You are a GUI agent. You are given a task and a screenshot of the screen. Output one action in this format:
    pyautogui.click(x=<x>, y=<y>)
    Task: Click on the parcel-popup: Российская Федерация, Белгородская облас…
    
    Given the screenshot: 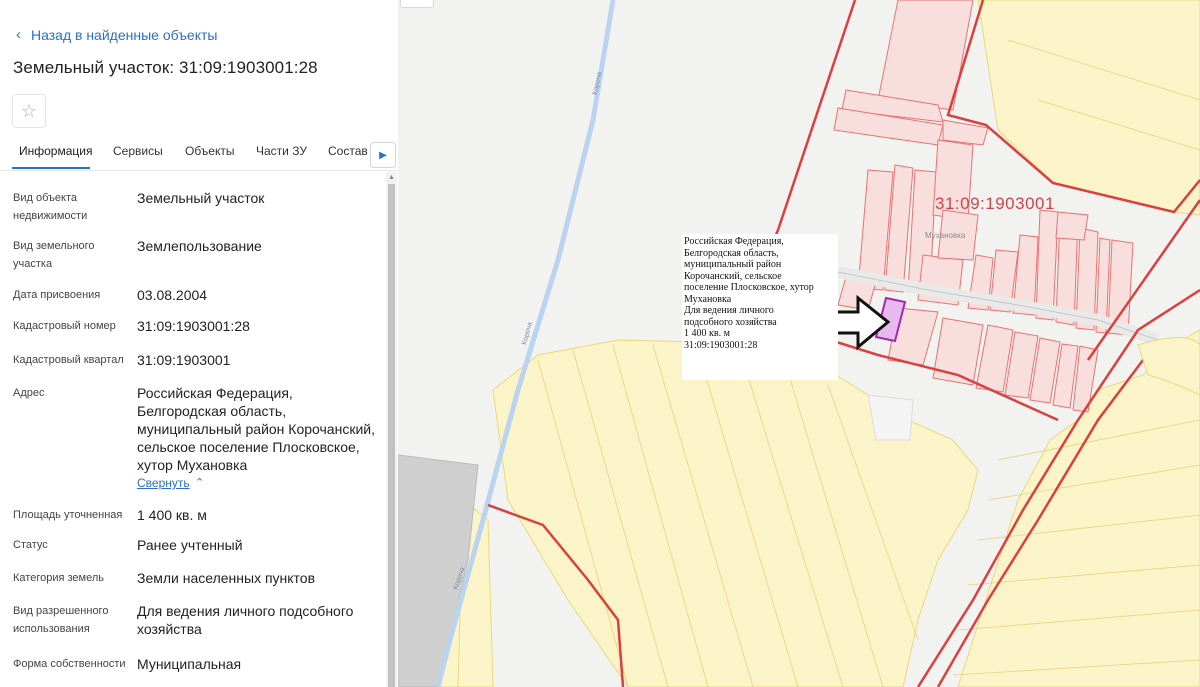 What is the action you would take?
    pyautogui.click(x=760, y=307)
    